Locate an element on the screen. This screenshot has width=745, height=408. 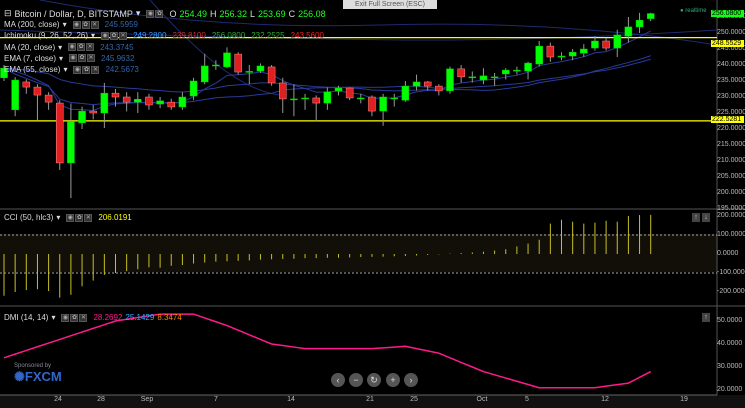
price-axis-label: 205.0000 is located at coordinates (731, 176).